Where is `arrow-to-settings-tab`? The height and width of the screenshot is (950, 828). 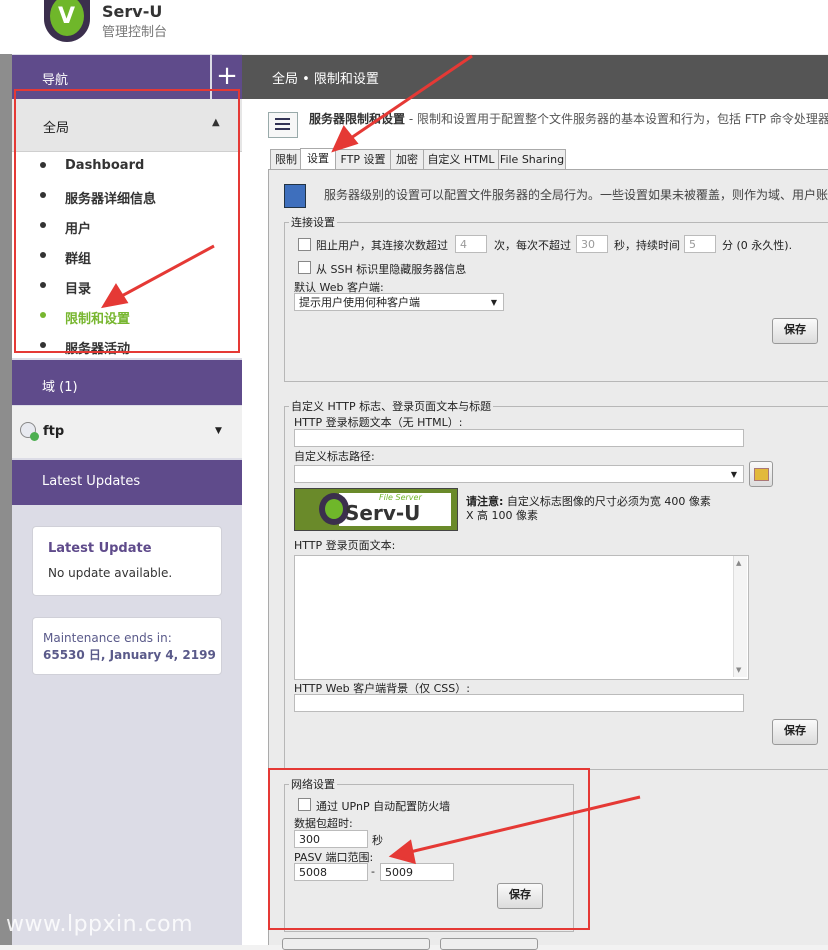
arrow-to-settings-tab is located at coordinates (410, 98).